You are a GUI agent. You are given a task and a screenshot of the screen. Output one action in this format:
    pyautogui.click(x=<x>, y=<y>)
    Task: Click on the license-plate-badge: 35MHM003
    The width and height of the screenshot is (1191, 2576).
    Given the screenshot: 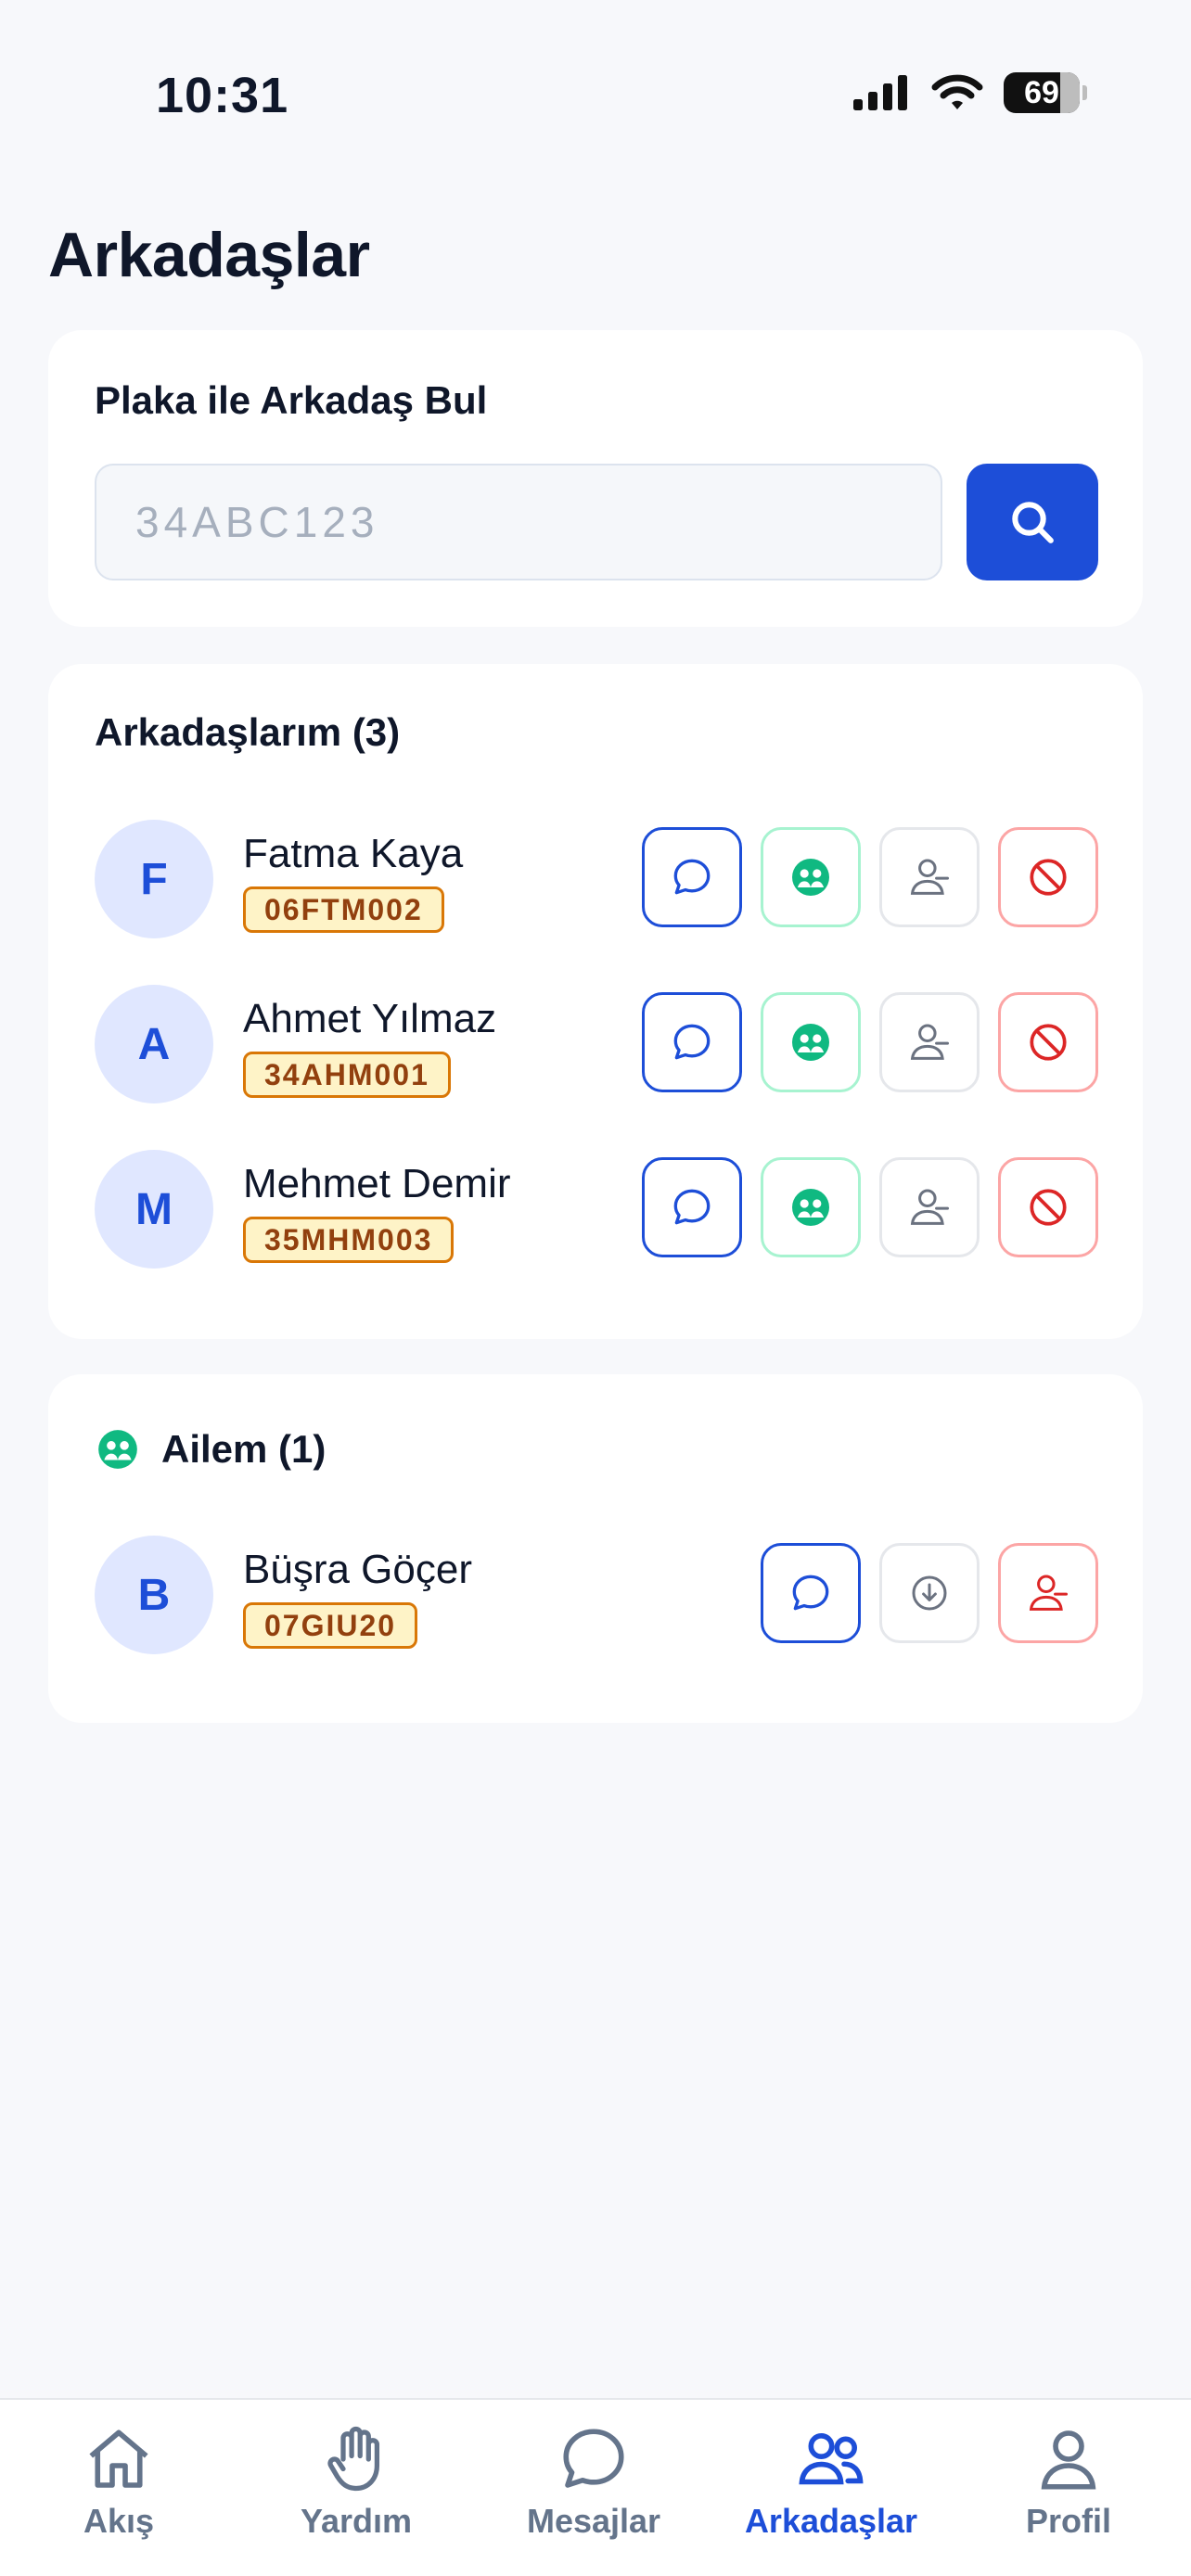 What is the action you would take?
    pyautogui.click(x=349, y=1240)
    